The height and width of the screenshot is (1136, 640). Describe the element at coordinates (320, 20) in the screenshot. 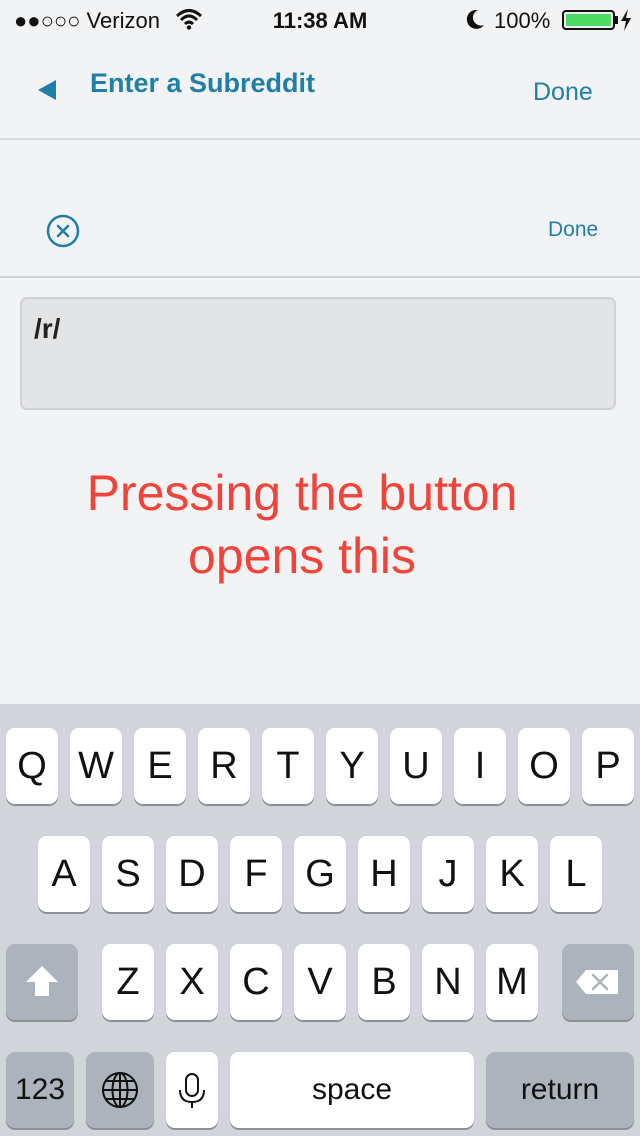

I see `status-bar: ●●○○○ Verizon 11:38 AM 100%` at that location.